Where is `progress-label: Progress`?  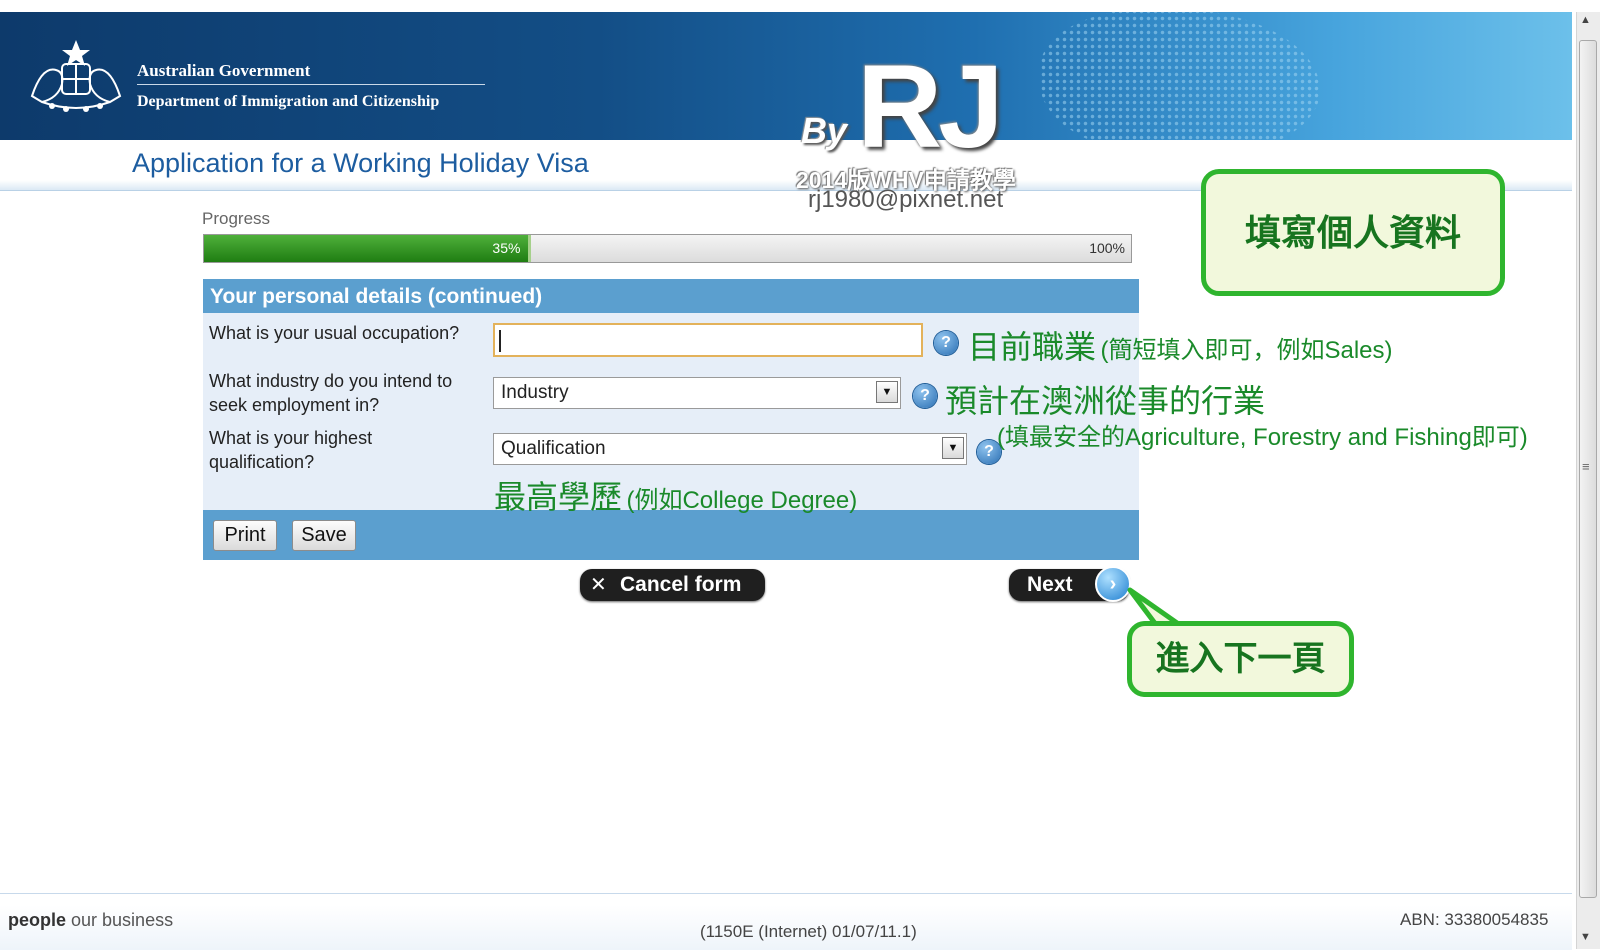 progress-label: Progress is located at coordinates (236, 218).